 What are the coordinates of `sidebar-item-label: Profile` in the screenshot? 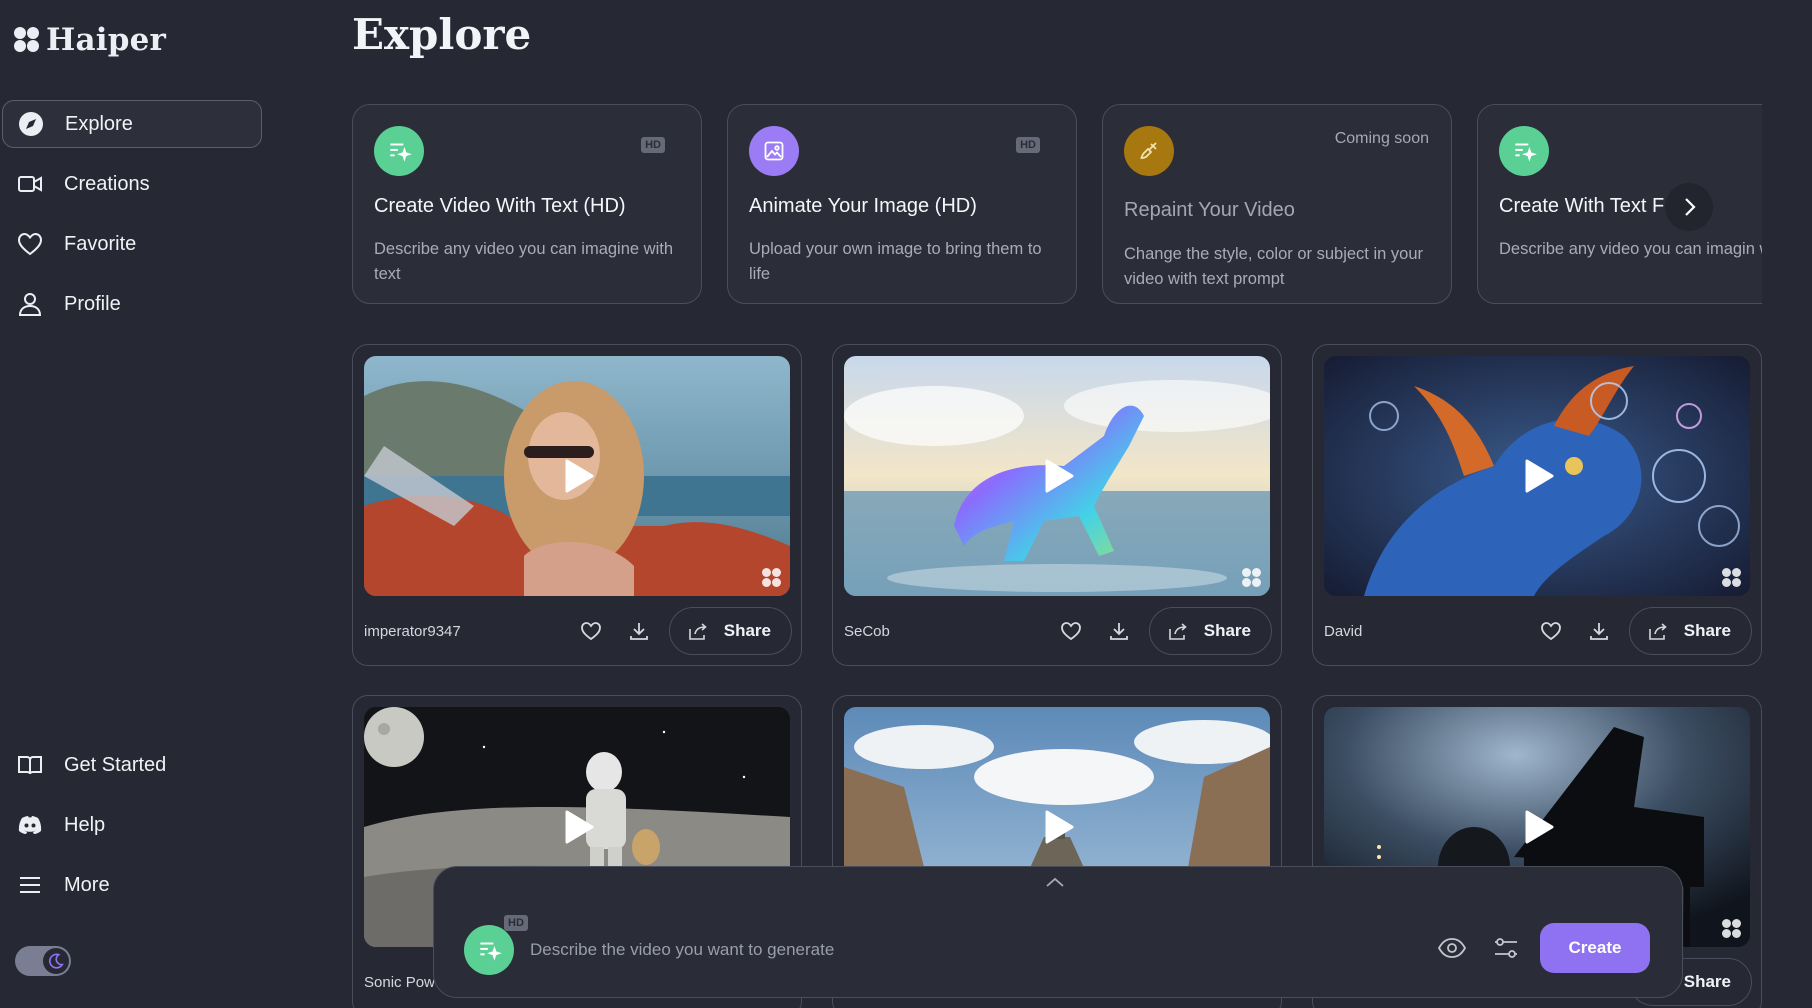 It's located at (92, 303).